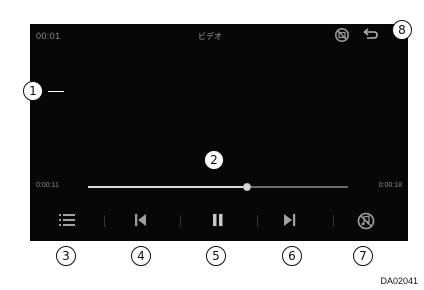  Describe the element at coordinates (56, 91) in the screenshot. I see `callout-leader` at that location.